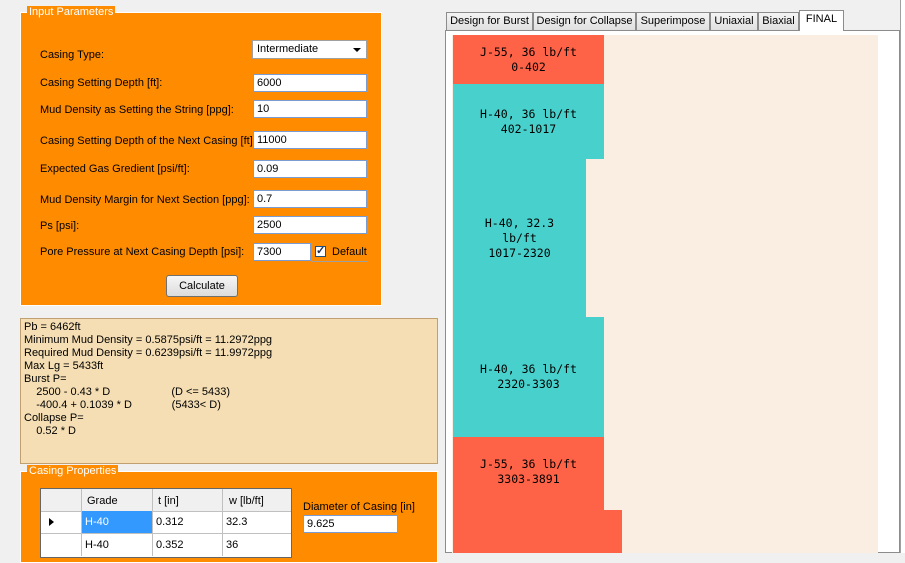 This screenshot has width=905, height=563. What do you see at coordinates (170, 522) in the screenshot?
I see `cell-thickness: 0.312` at bounding box center [170, 522].